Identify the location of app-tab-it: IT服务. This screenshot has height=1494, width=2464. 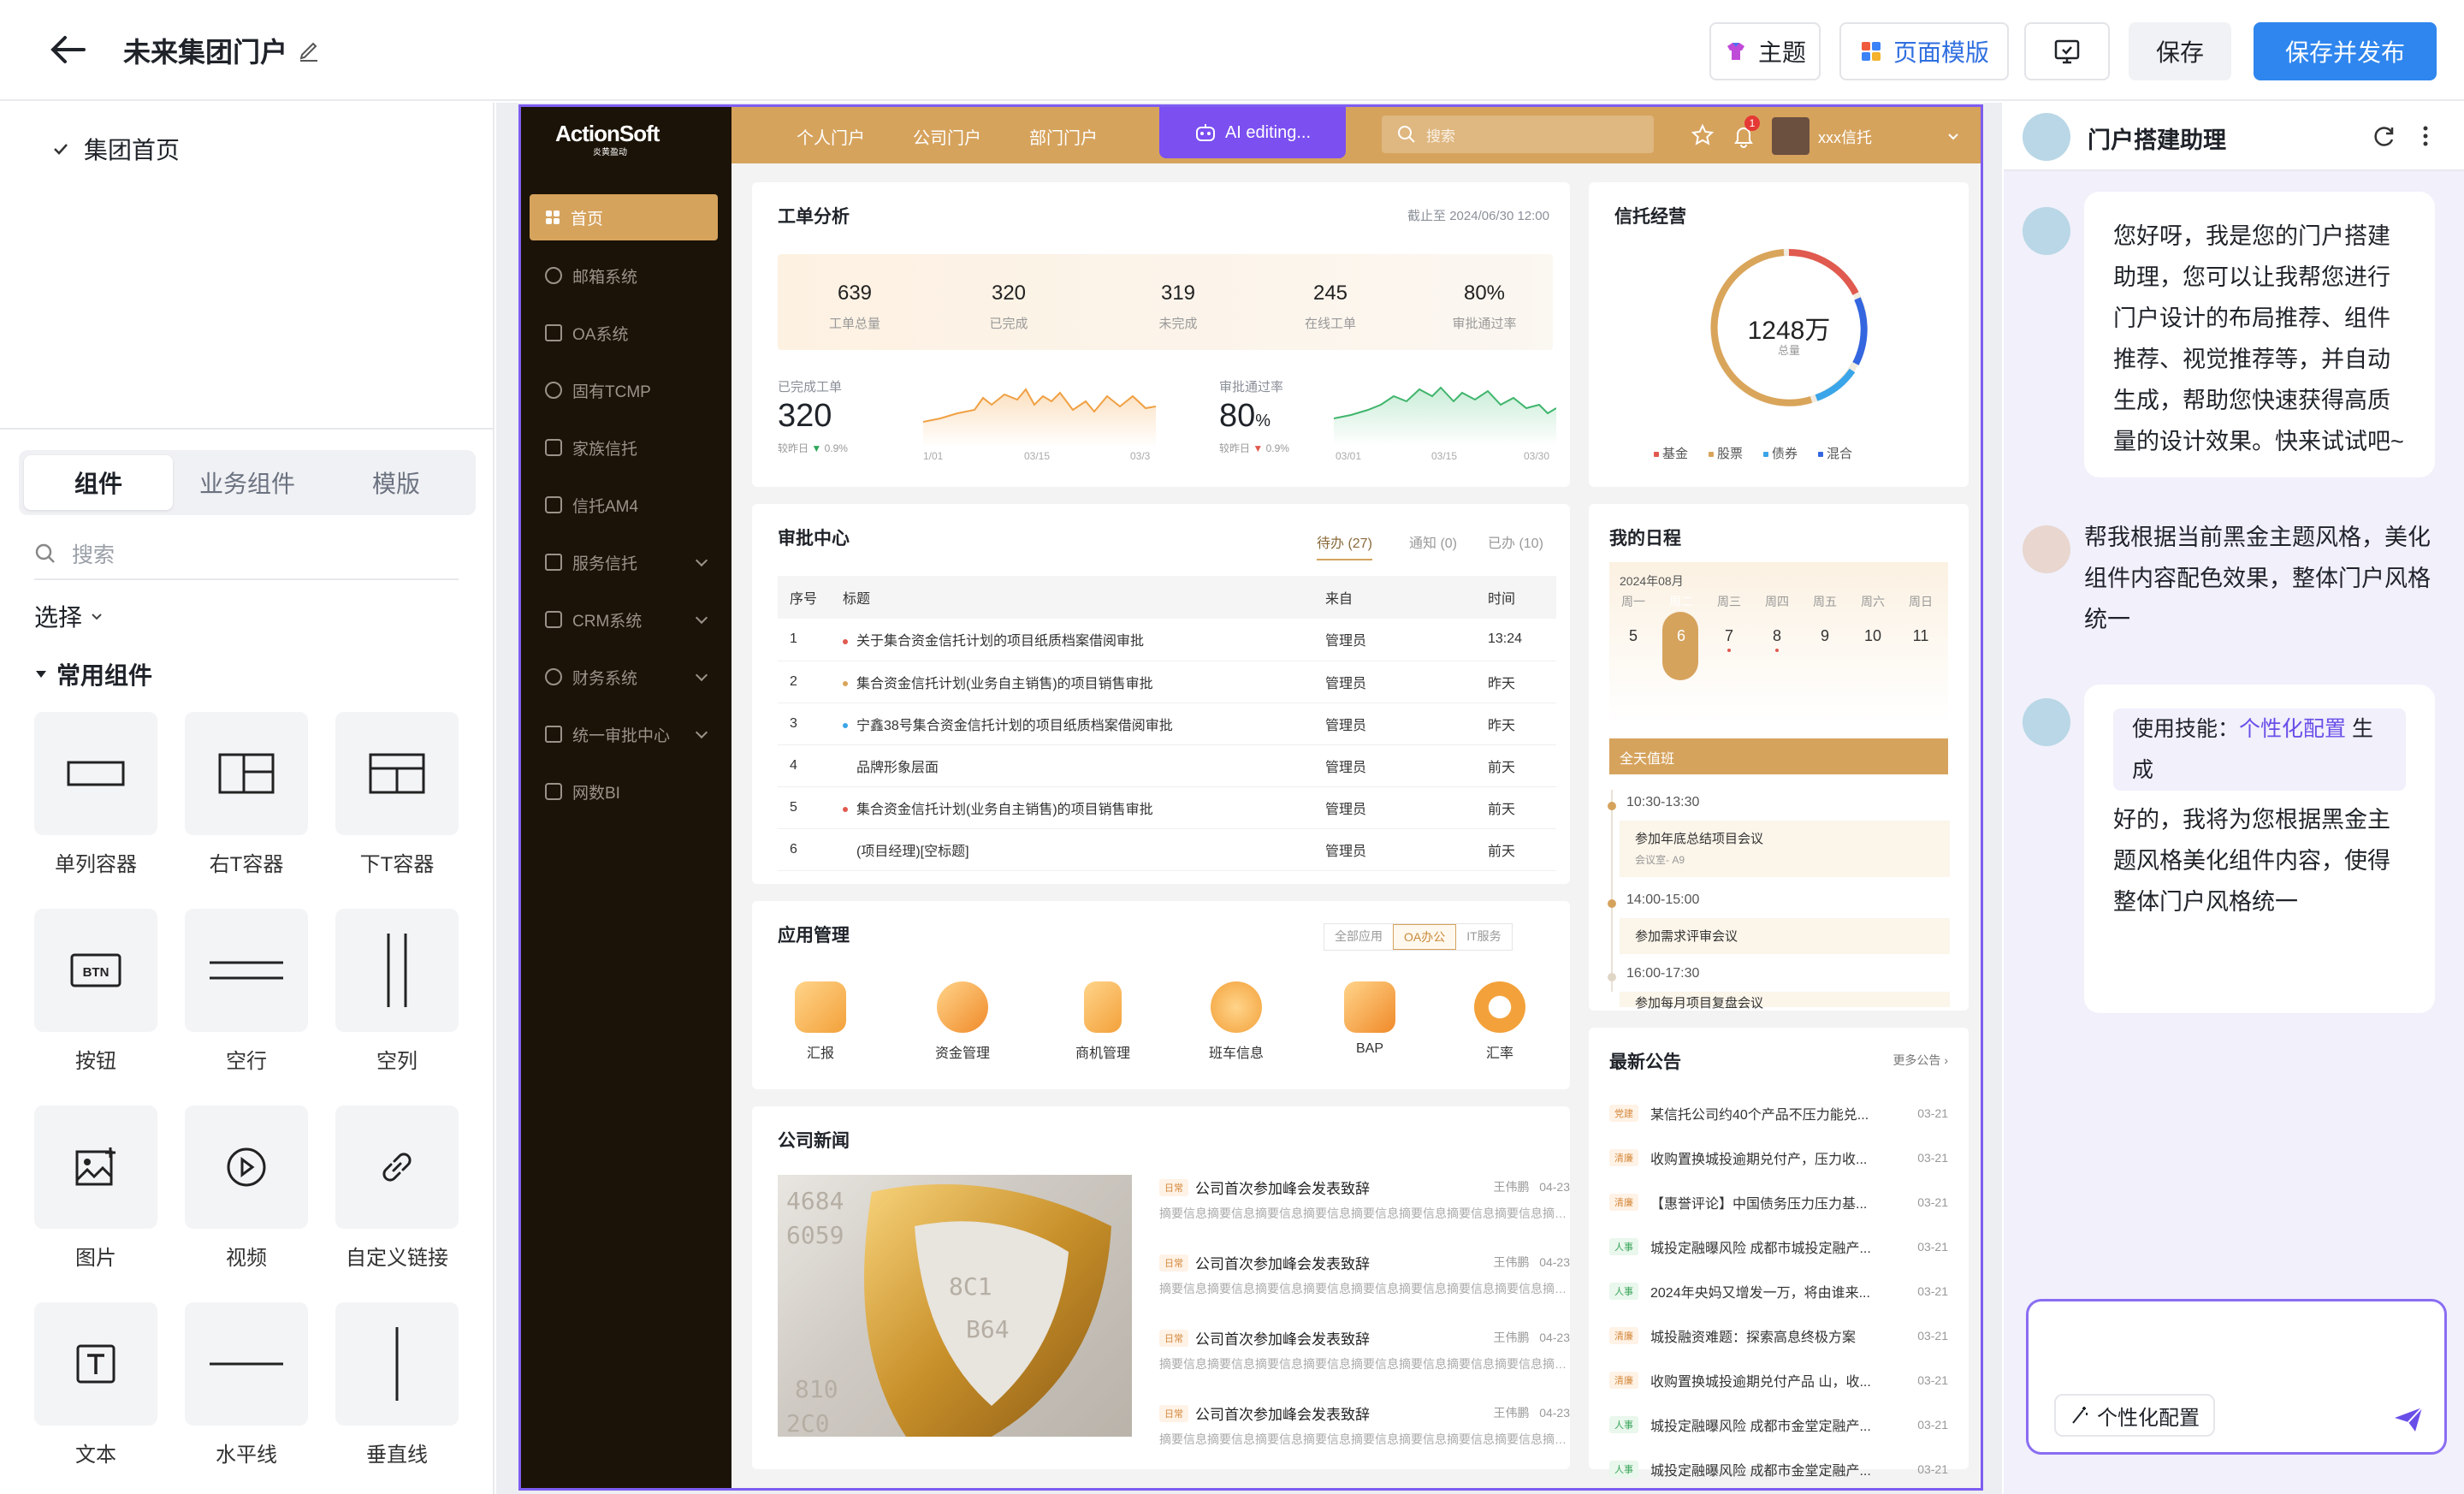
(1483, 937).